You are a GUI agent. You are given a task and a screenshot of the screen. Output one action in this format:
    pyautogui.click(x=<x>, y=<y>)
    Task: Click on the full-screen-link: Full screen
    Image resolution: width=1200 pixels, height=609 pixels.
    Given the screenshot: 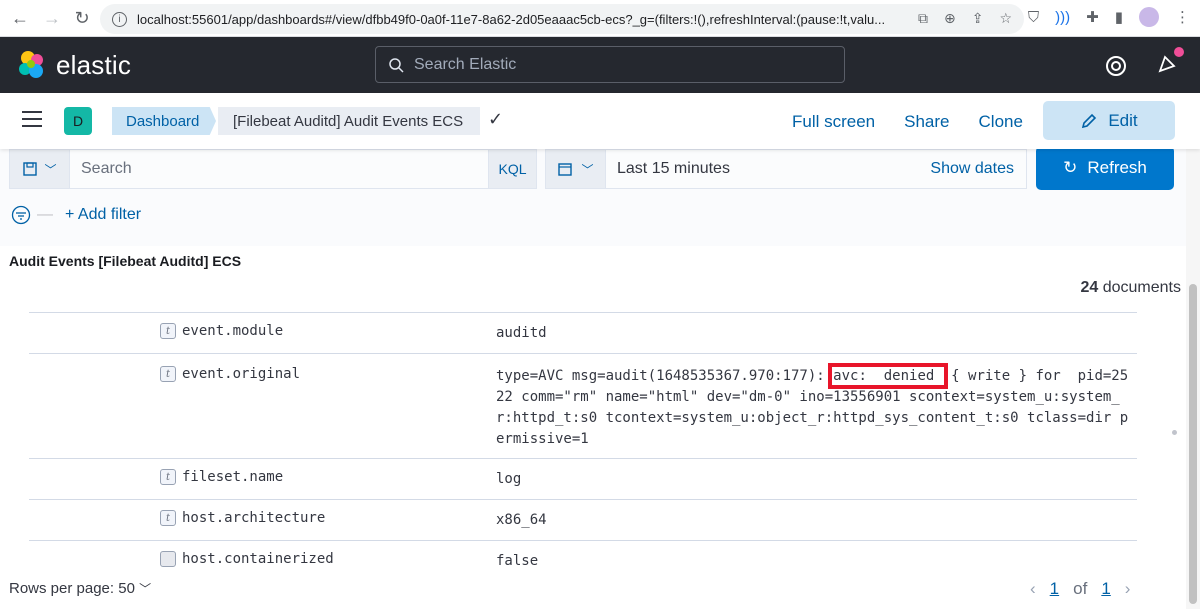 What is the action you would take?
    pyautogui.click(x=833, y=122)
    